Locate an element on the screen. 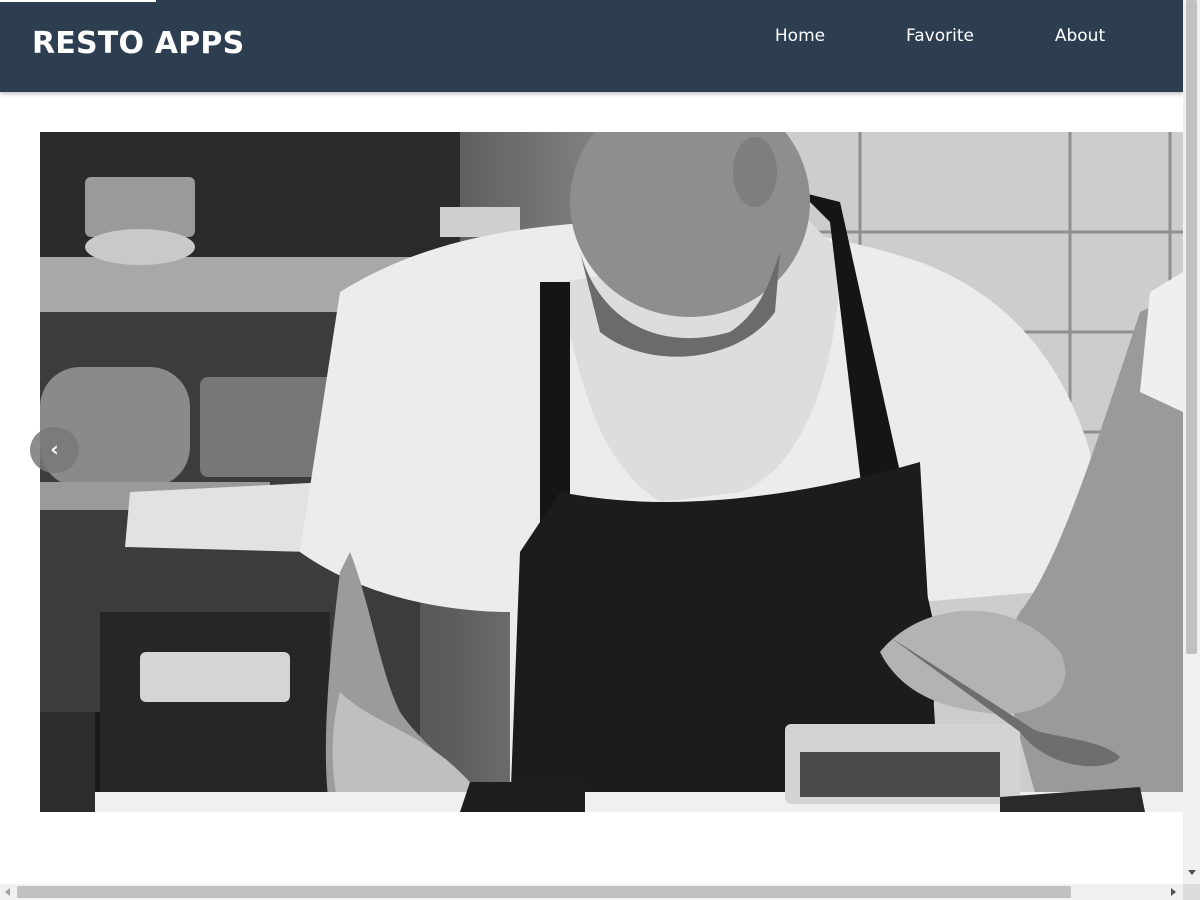 The width and height of the screenshot is (1200, 900). main-nav: Home Favorite About is located at coordinates (940, 36).